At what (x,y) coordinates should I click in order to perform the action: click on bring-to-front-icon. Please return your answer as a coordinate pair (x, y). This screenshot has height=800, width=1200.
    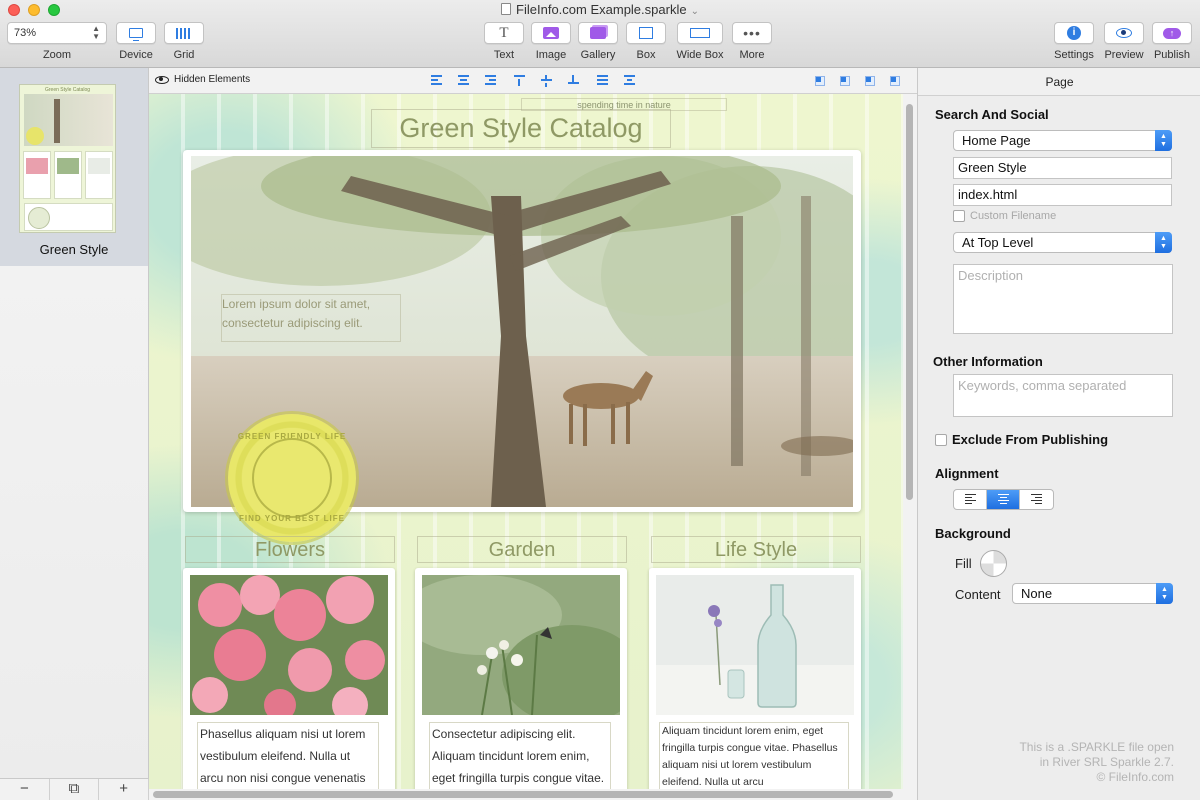
    Looking at the image, I should click on (895, 81).